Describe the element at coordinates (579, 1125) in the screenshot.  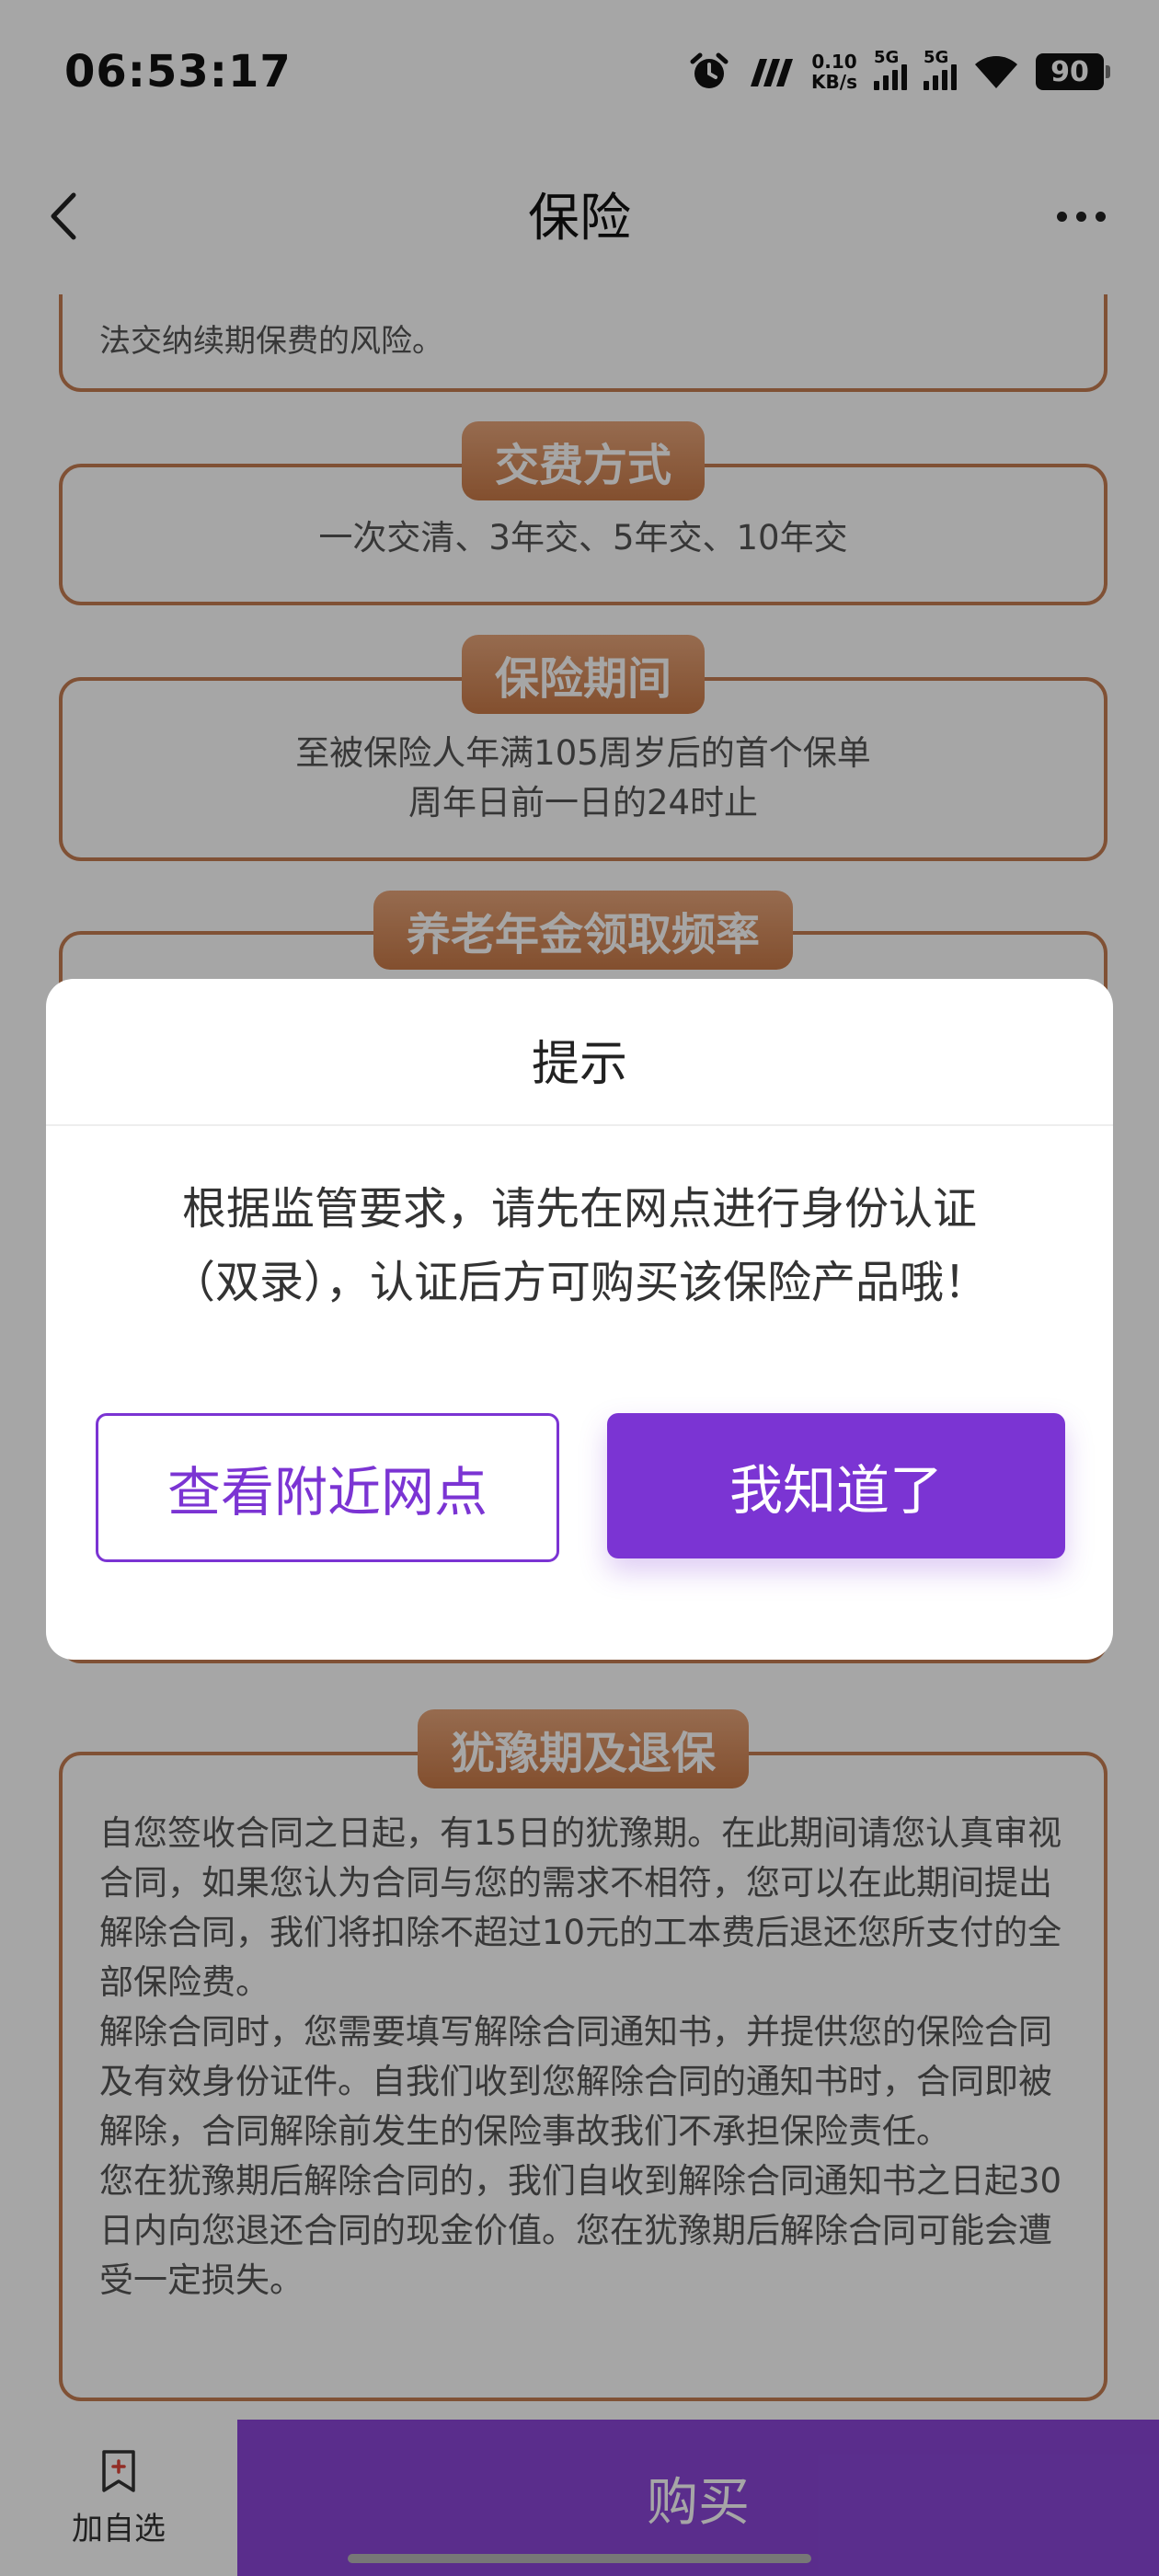
I see `dialog-divider` at that location.